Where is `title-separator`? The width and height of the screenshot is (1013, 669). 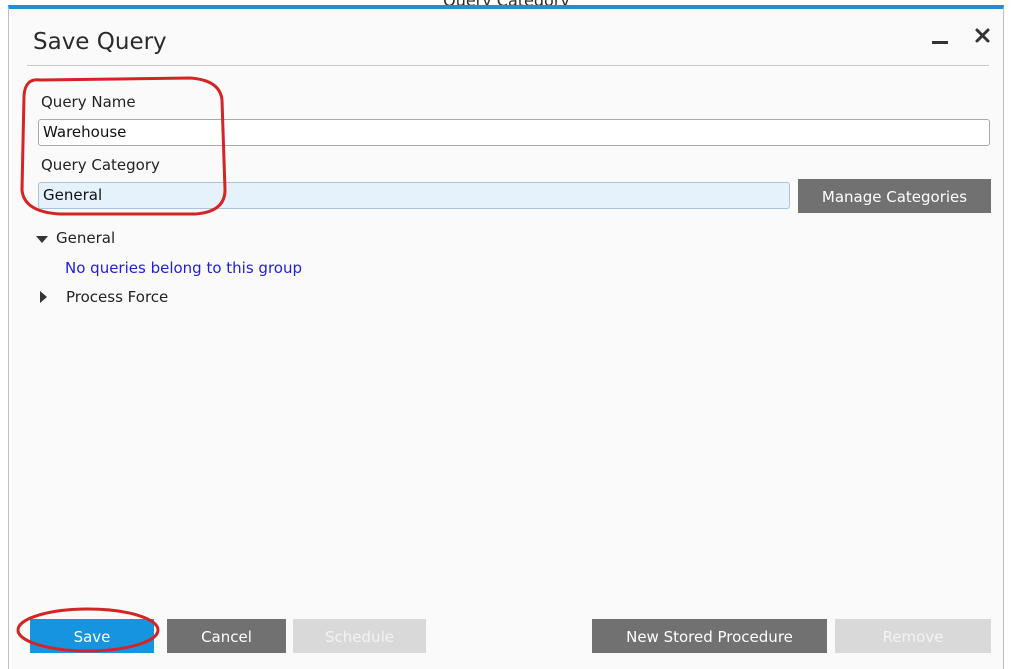 title-separator is located at coordinates (508, 65).